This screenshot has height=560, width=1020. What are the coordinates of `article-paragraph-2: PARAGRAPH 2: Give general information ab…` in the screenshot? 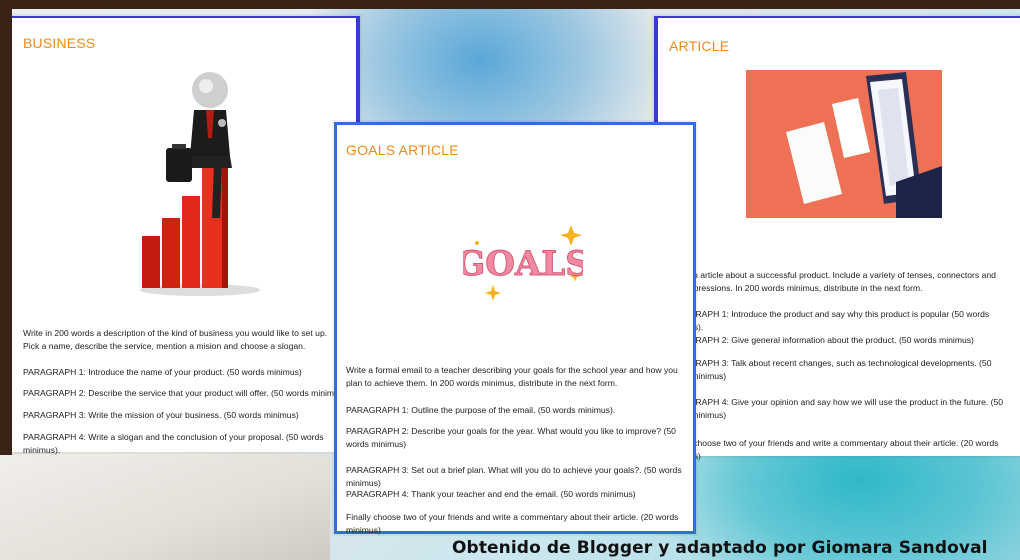 It's located at (820, 340).